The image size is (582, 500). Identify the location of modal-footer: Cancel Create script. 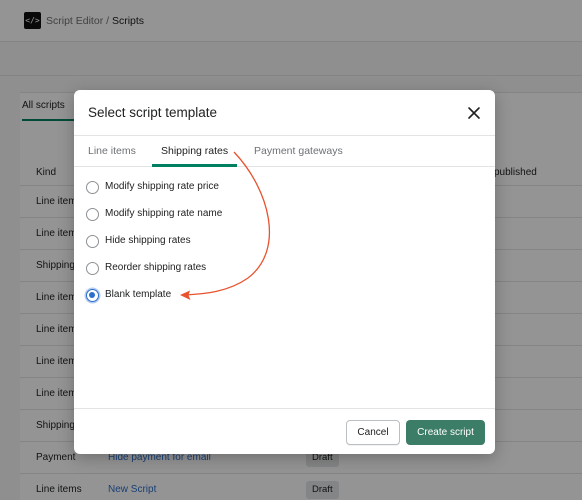
(284, 431).